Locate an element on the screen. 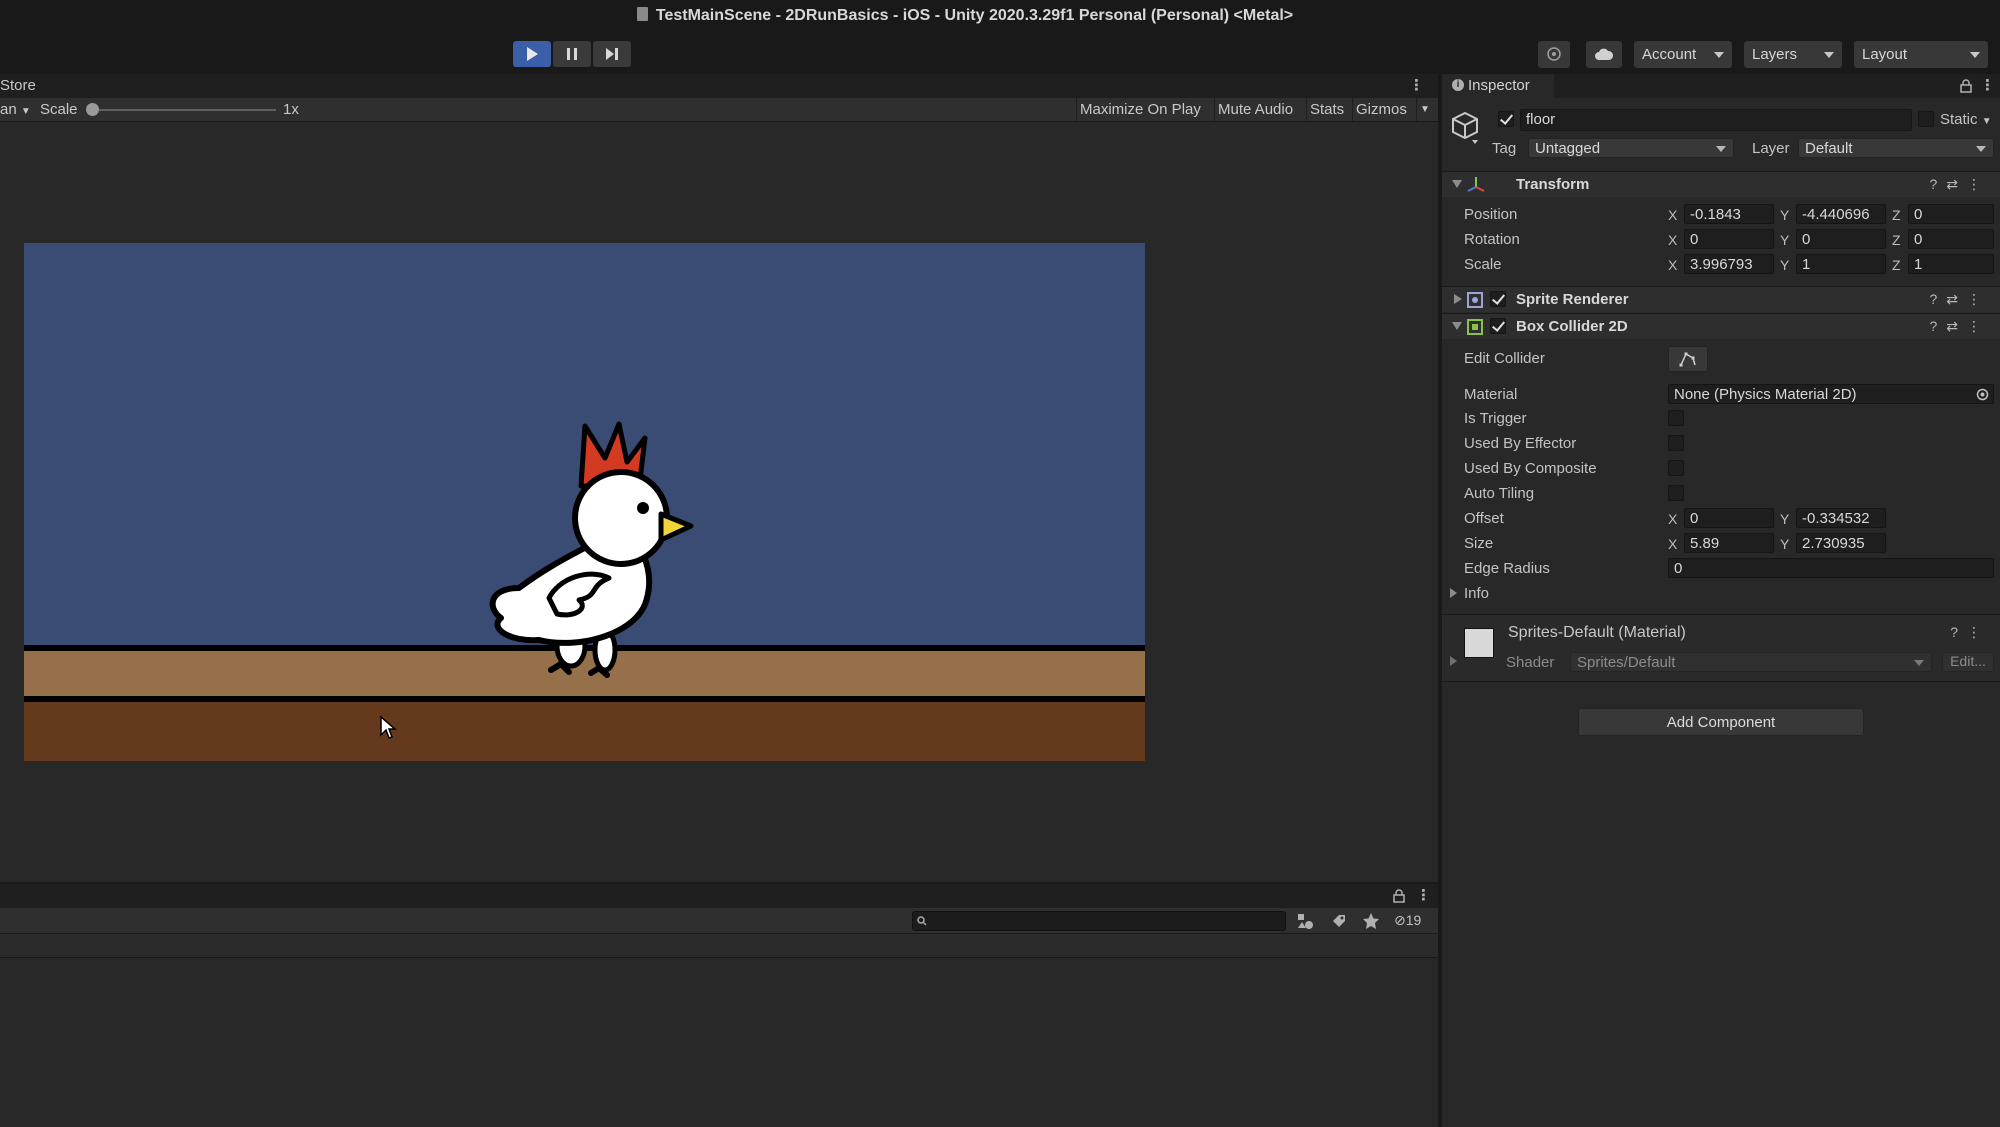  scale-x-field: 3.996793 is located at coordinates (1729, 264).